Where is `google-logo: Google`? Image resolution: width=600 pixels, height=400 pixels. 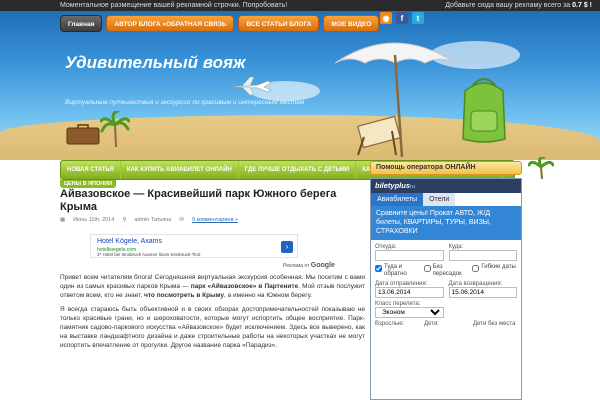 google-logo: Google is located at coordinates (322, 265).